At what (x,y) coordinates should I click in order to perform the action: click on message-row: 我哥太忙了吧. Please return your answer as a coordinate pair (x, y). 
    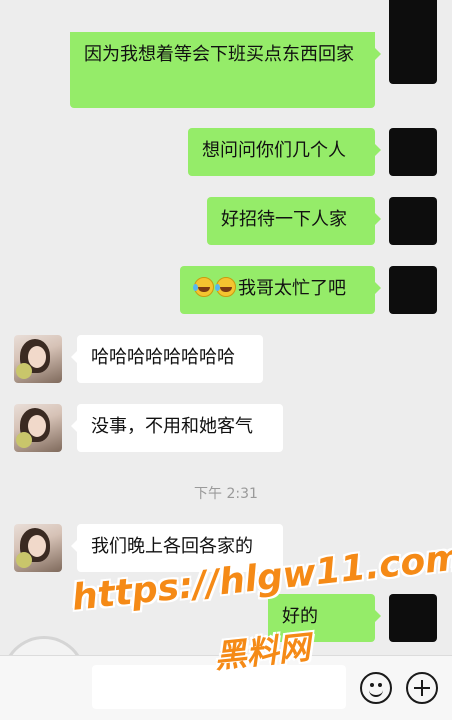
    Looking at the image, I should click on (226, 291).